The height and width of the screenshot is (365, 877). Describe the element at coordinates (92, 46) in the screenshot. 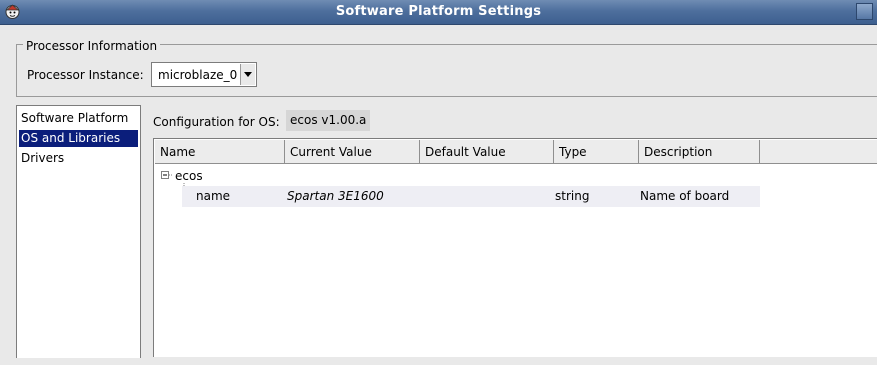

I see `processor-info-legend: Processor Information` at that location.